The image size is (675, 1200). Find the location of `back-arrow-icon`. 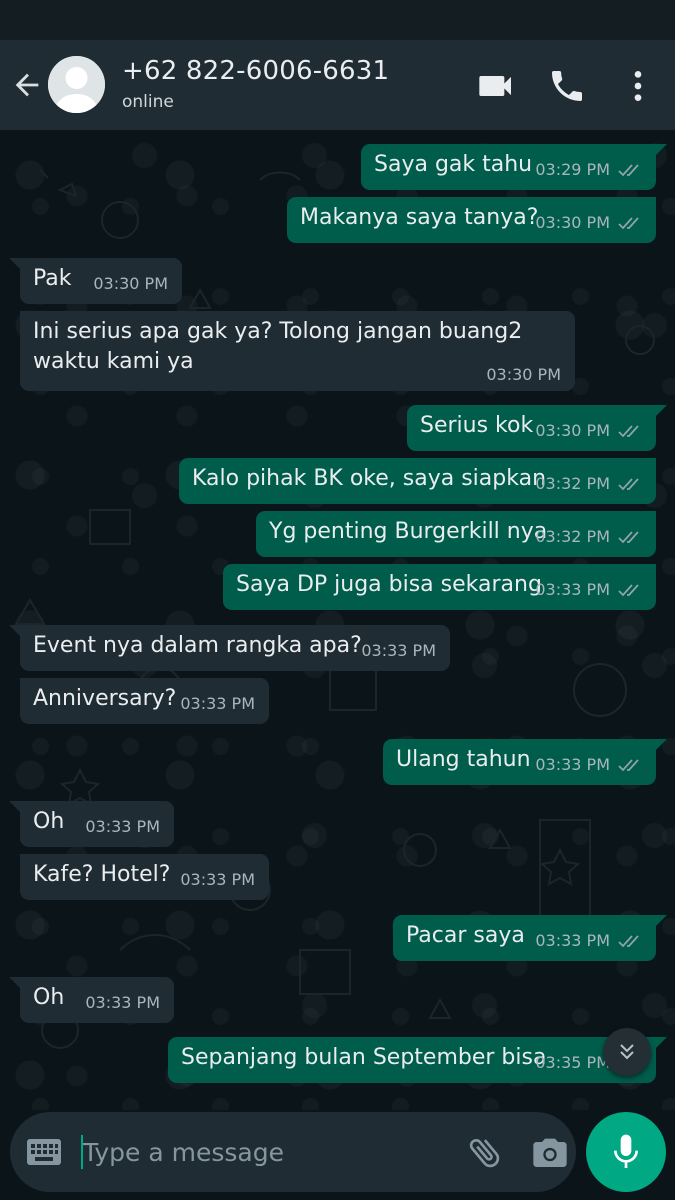

back-arrow-icon is located at coordinates (27, 85).